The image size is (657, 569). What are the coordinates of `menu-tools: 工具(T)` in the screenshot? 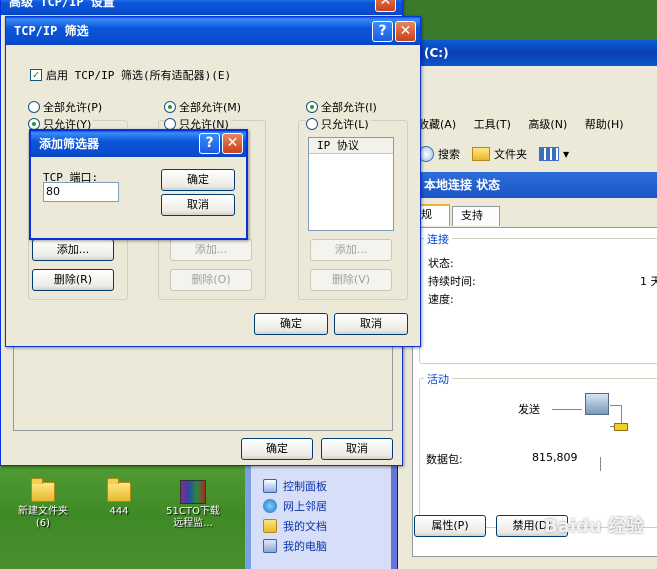 It's located at (492, 124).